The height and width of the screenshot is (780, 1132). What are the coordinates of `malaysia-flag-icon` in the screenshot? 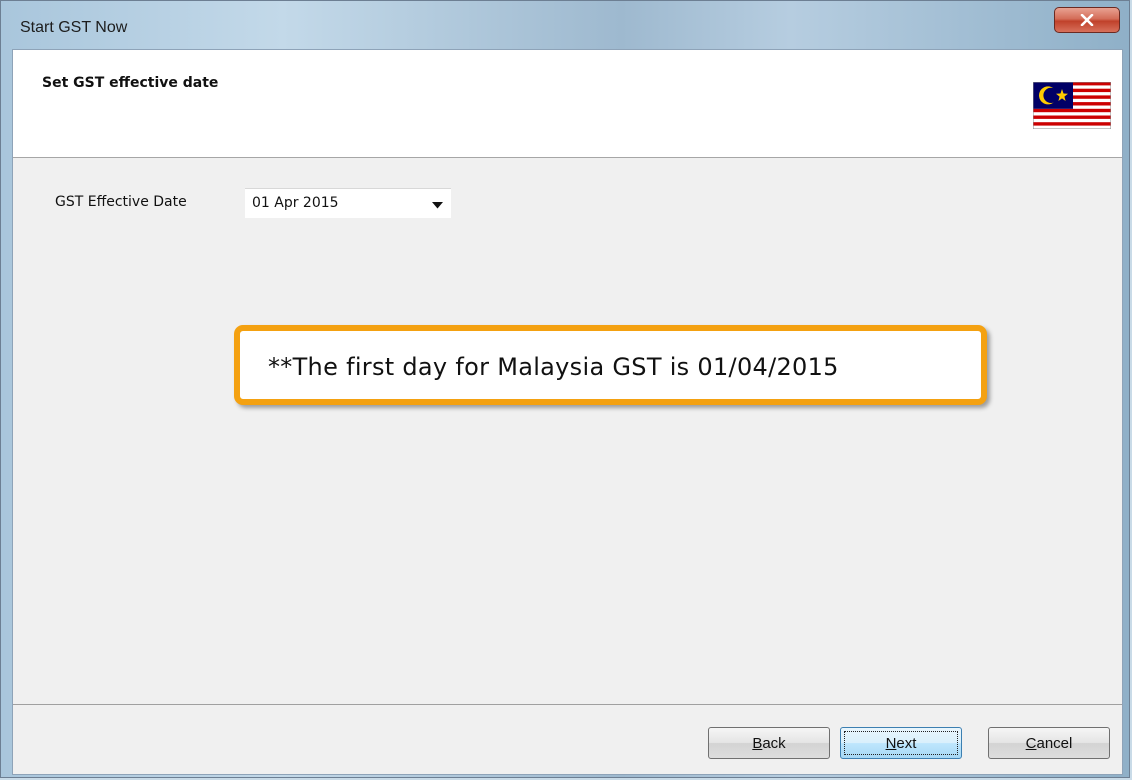 It's located at (1072, 105).